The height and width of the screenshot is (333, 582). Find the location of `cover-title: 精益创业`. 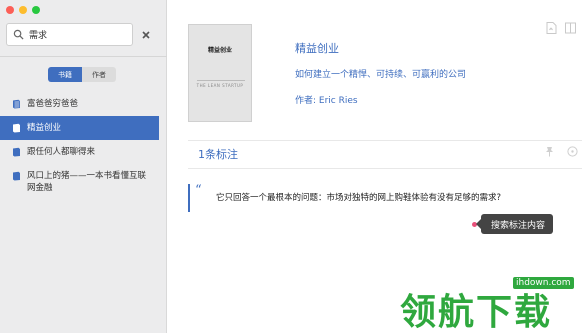

cover-title: 精益创业 is located at coordinates (219, 50).